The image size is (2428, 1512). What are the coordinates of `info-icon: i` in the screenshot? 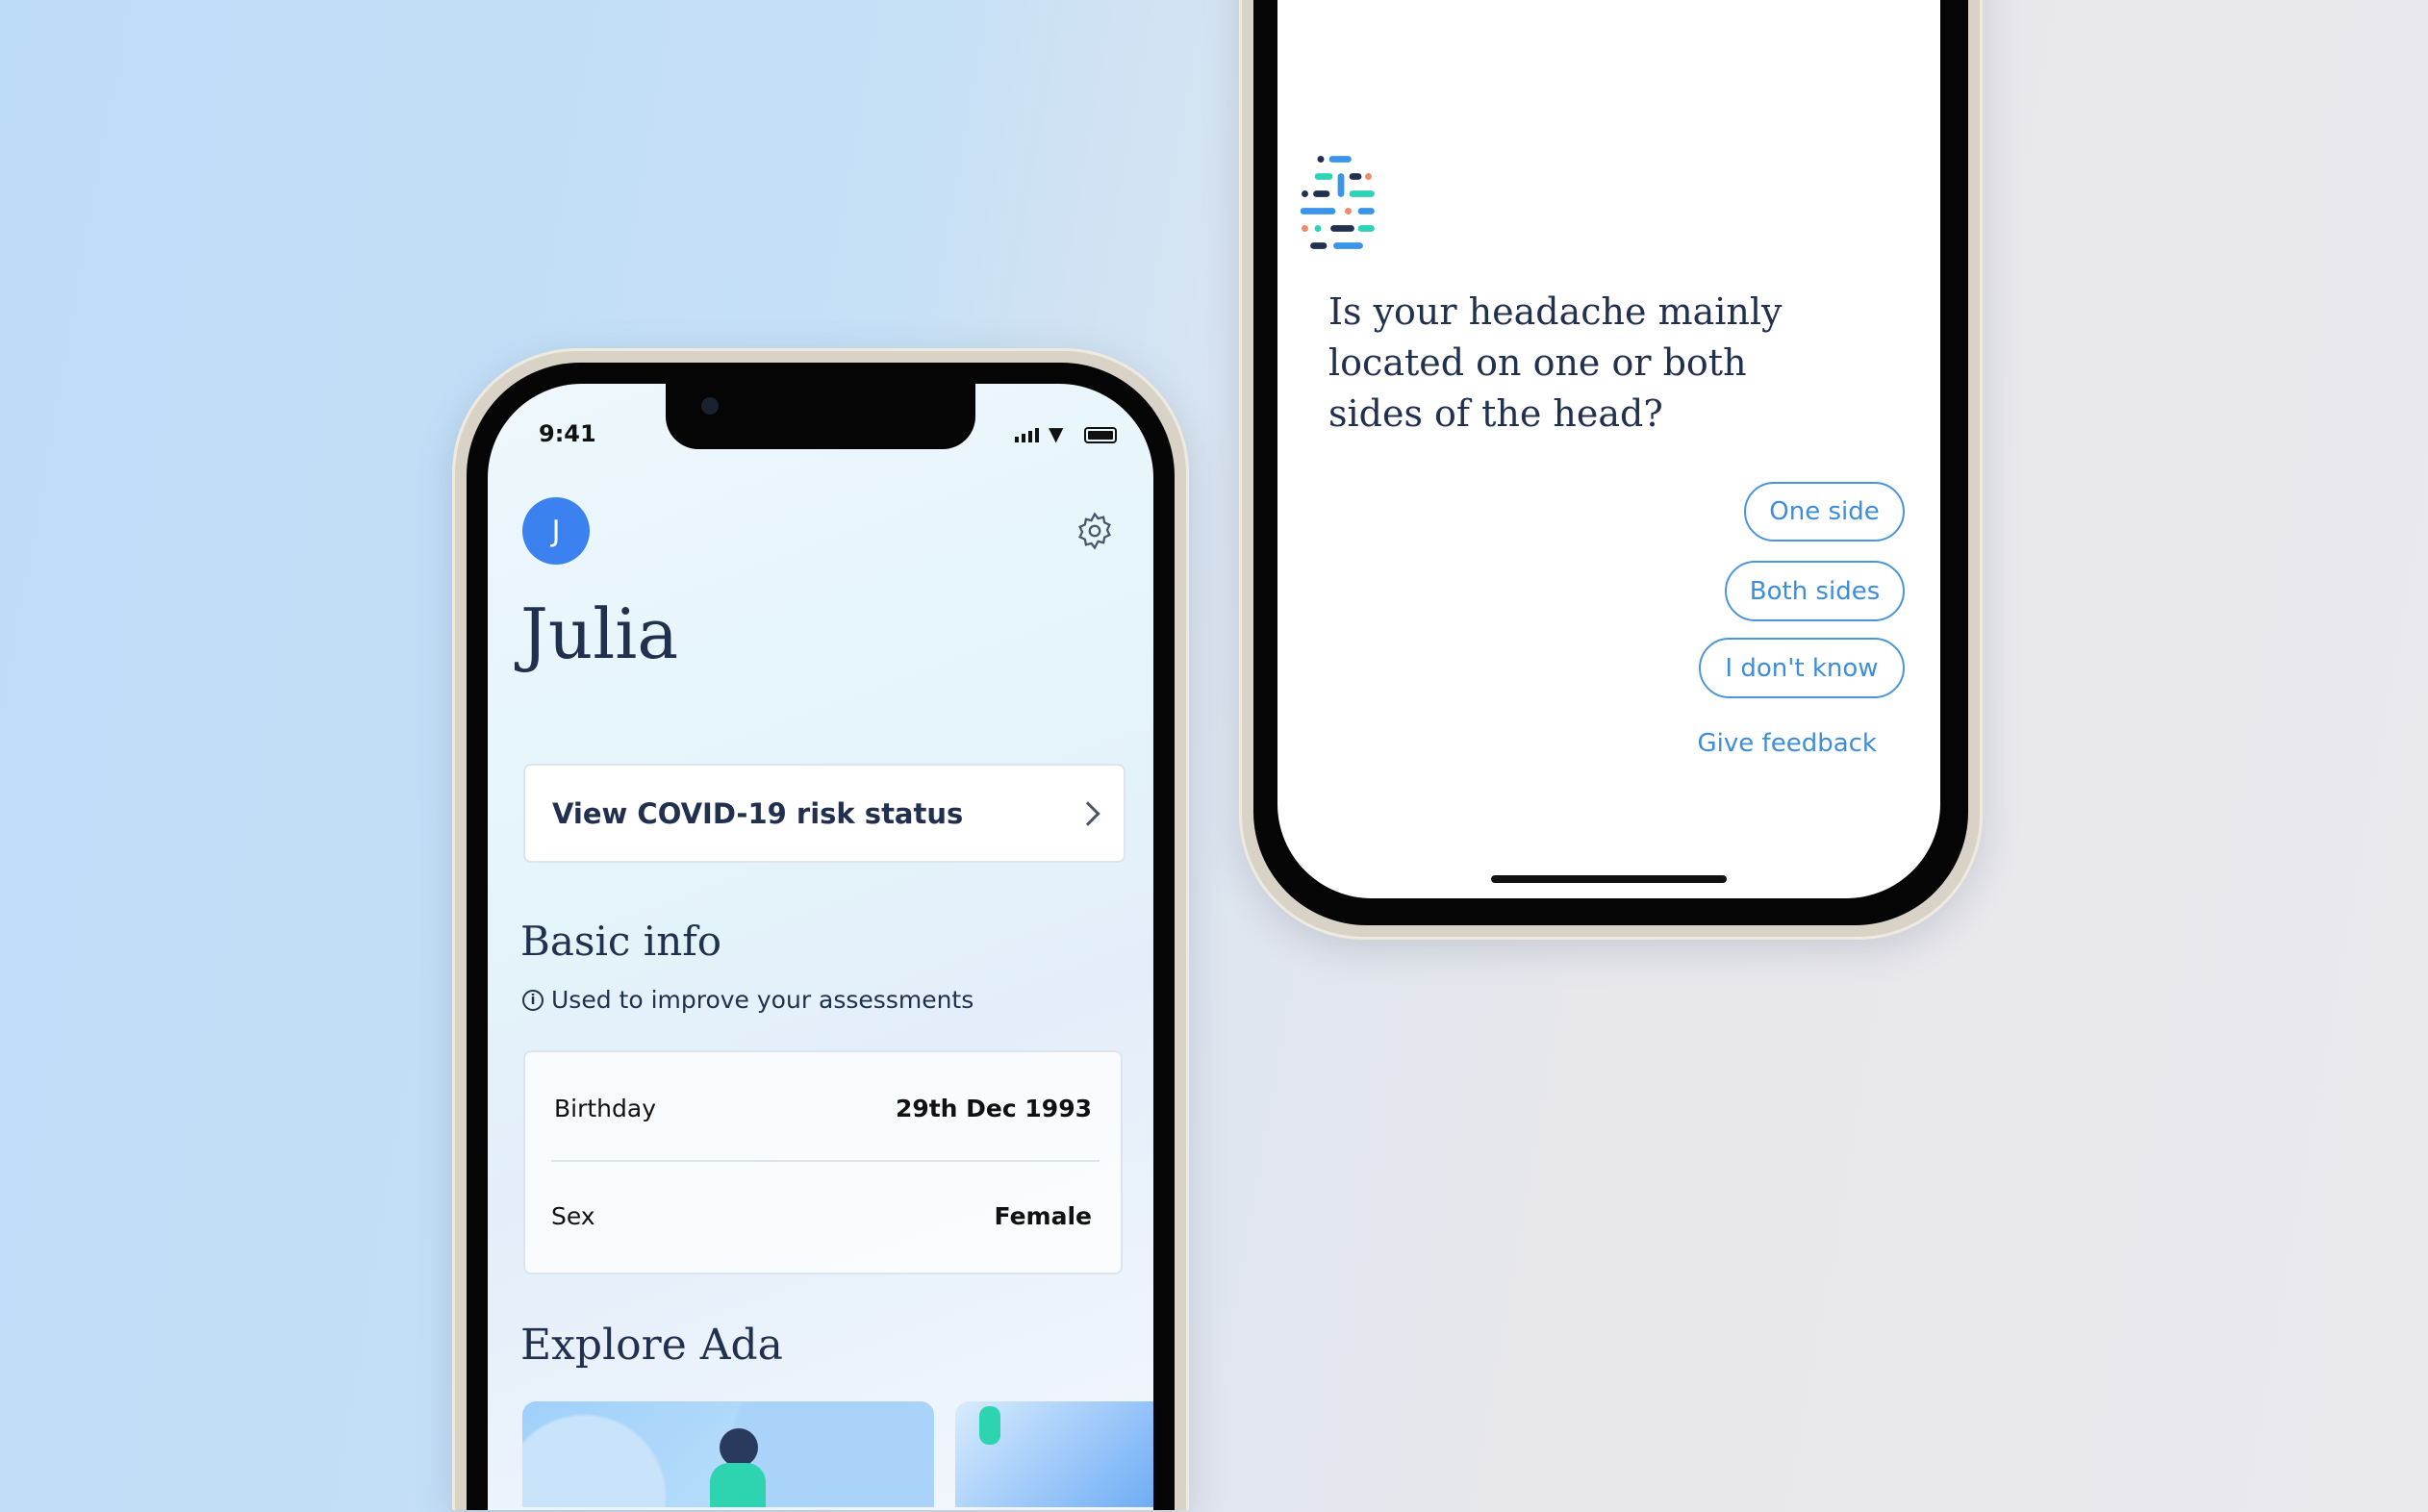 It's located at (533, 1000).